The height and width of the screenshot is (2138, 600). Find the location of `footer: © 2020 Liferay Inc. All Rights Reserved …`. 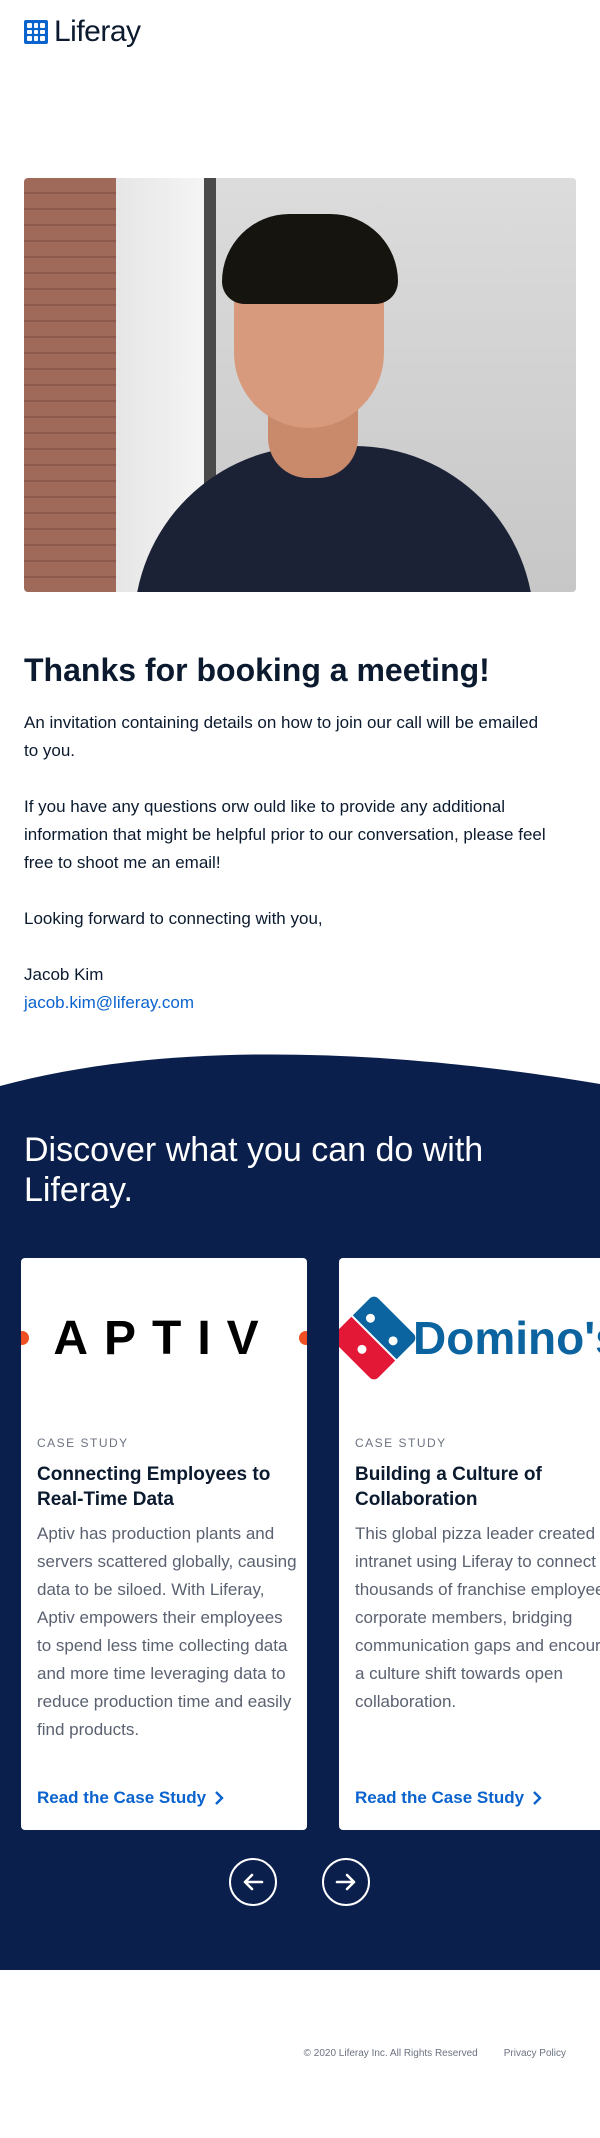

footer: © 2020 Liferay Inc. All Rights Reserved … is located at coordinates (435, 2053).